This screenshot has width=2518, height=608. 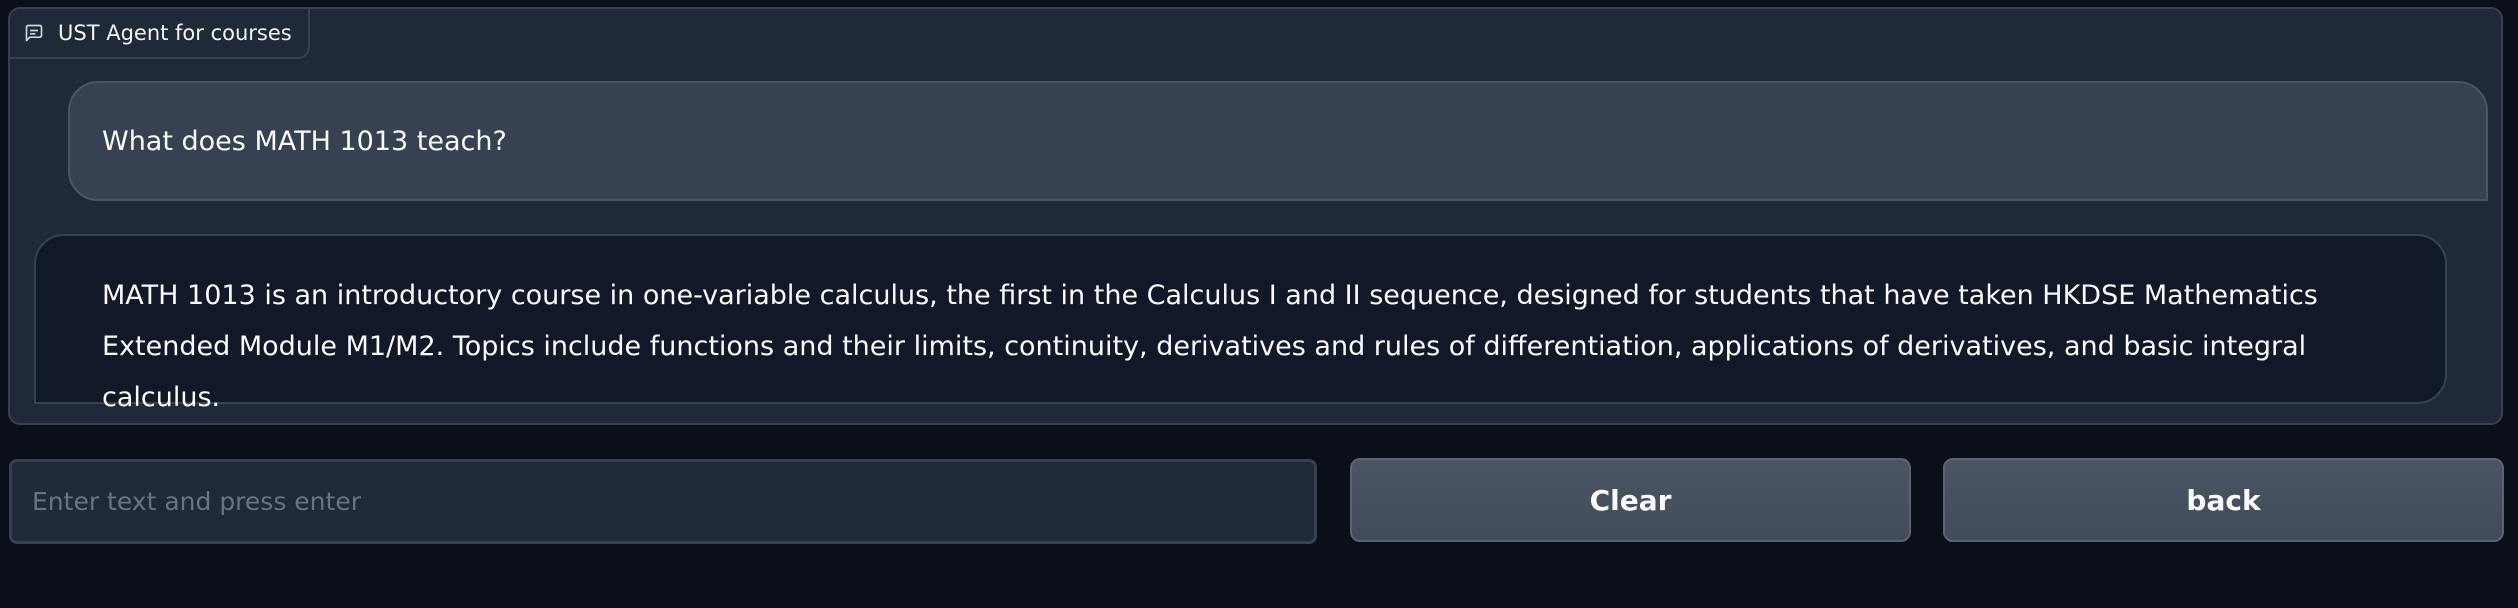 What do you see at coordinates (175, 33) in the screenshot?
I see `chatbot-label-text: UST Agent for courses` at bounding box center [175, 33].